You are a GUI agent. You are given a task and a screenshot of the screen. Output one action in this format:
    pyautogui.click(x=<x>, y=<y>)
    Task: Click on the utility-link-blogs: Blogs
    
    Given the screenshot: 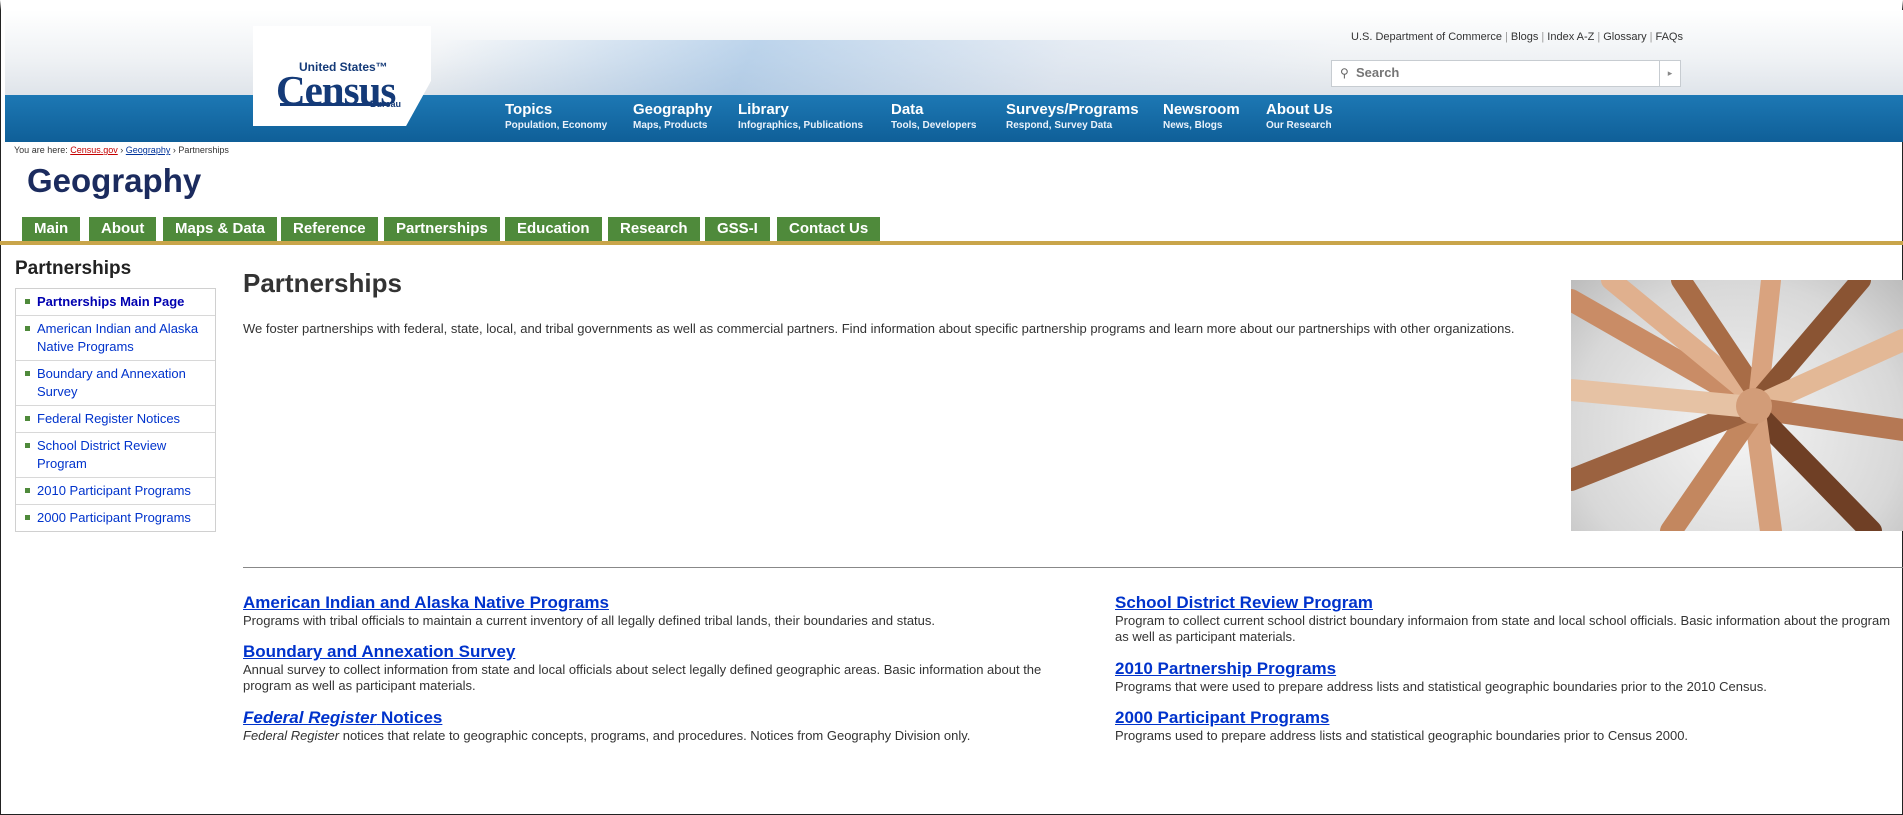 What is the action you would take?
    pyautogui.click(x=1525, y=37)
    